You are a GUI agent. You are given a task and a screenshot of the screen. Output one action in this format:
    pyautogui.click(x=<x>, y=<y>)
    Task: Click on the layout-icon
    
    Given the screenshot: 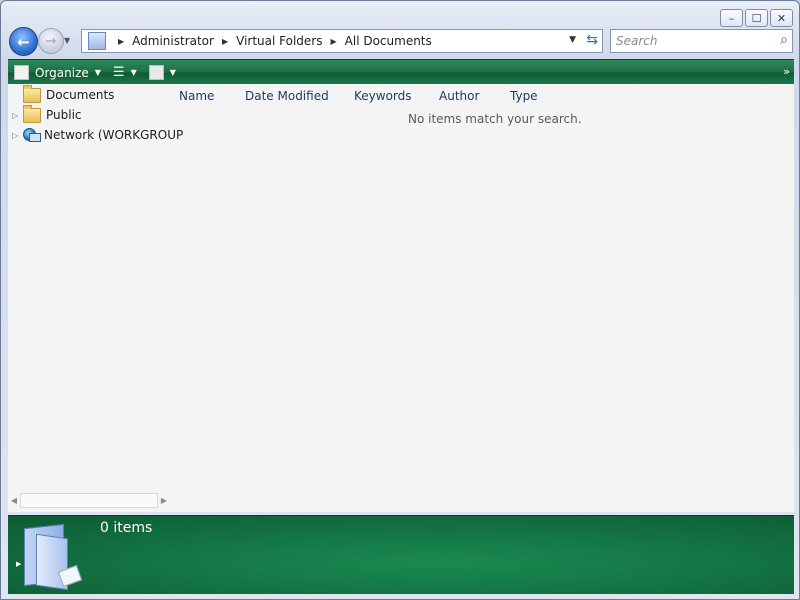 What is the action you would take?
    pyautogui.click(x=156, y=72)
    